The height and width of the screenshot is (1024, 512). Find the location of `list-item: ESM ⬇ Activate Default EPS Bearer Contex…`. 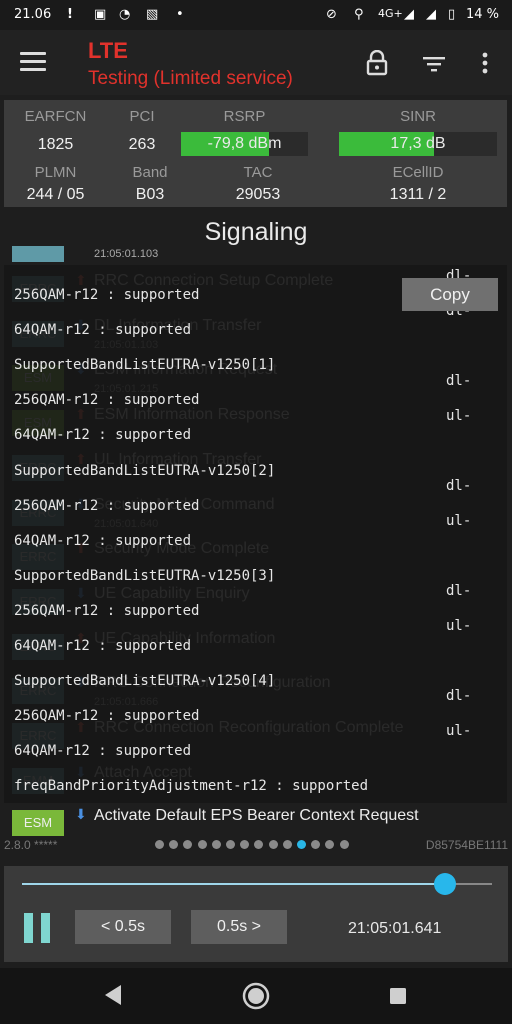

list-item: ESM ⬇ Activate Default EPS Bearer Contex… is located at coordinates (256, 819).